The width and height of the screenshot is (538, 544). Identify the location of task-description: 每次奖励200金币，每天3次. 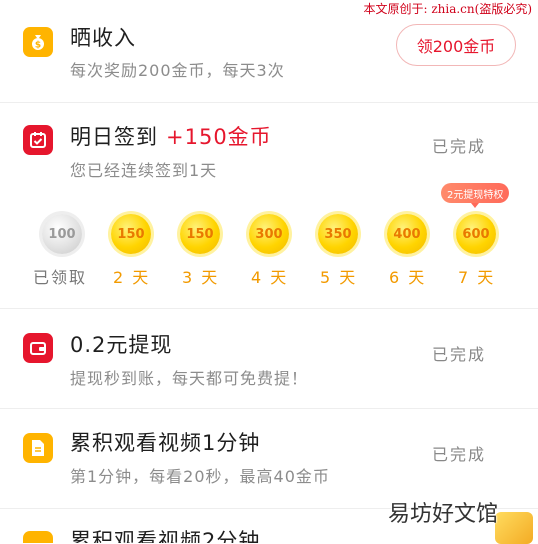
(177, 70).